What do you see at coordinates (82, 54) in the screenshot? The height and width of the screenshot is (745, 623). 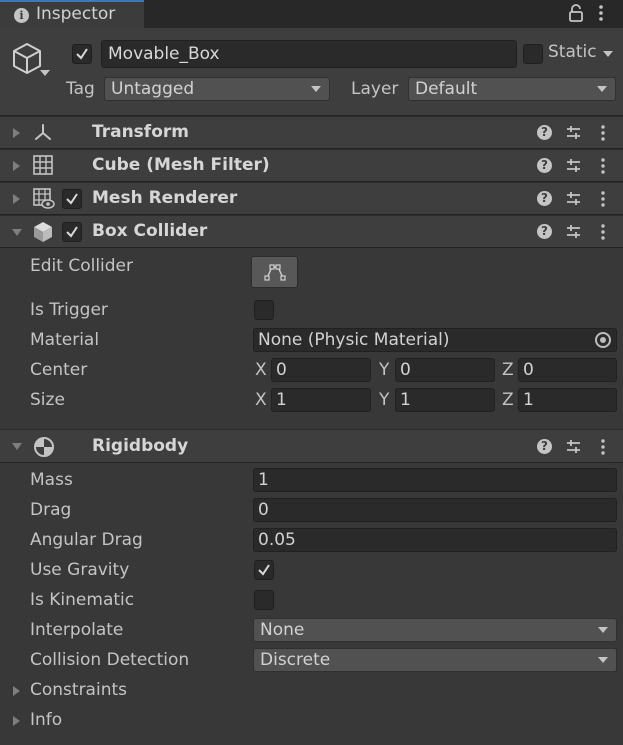 I see `active-checkbox` at bounding box center [82, 54].